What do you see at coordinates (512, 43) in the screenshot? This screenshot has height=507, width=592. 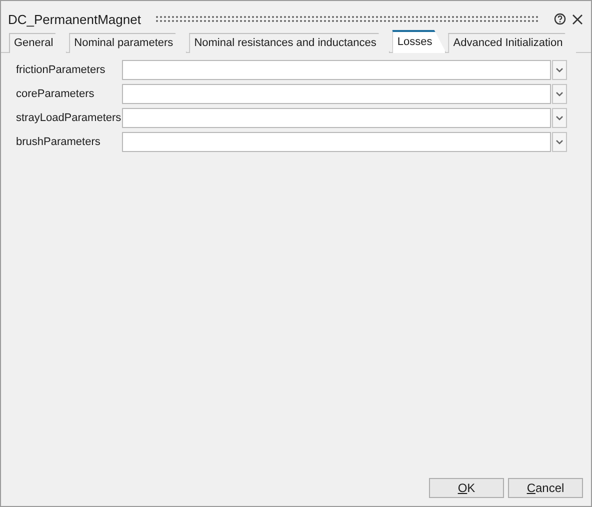 I see `tab: Advanced Initialization` at bounding box center [512, 43].